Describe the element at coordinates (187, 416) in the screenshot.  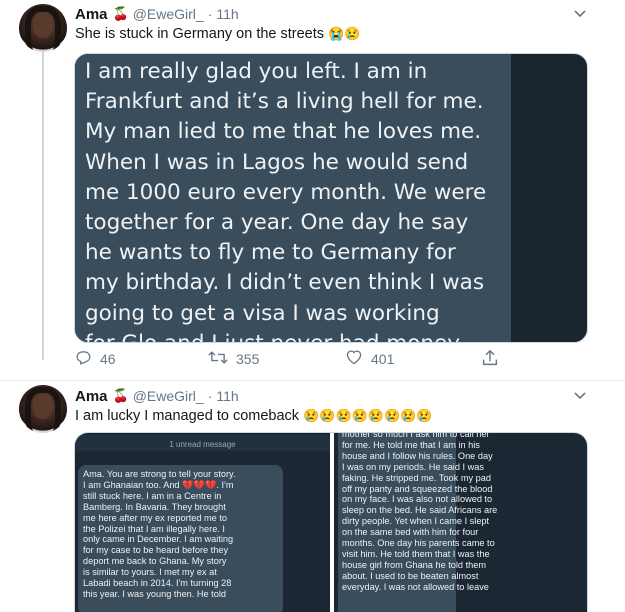
I see `tweet-text-body: I am lucky I managed to comeback` at that location.